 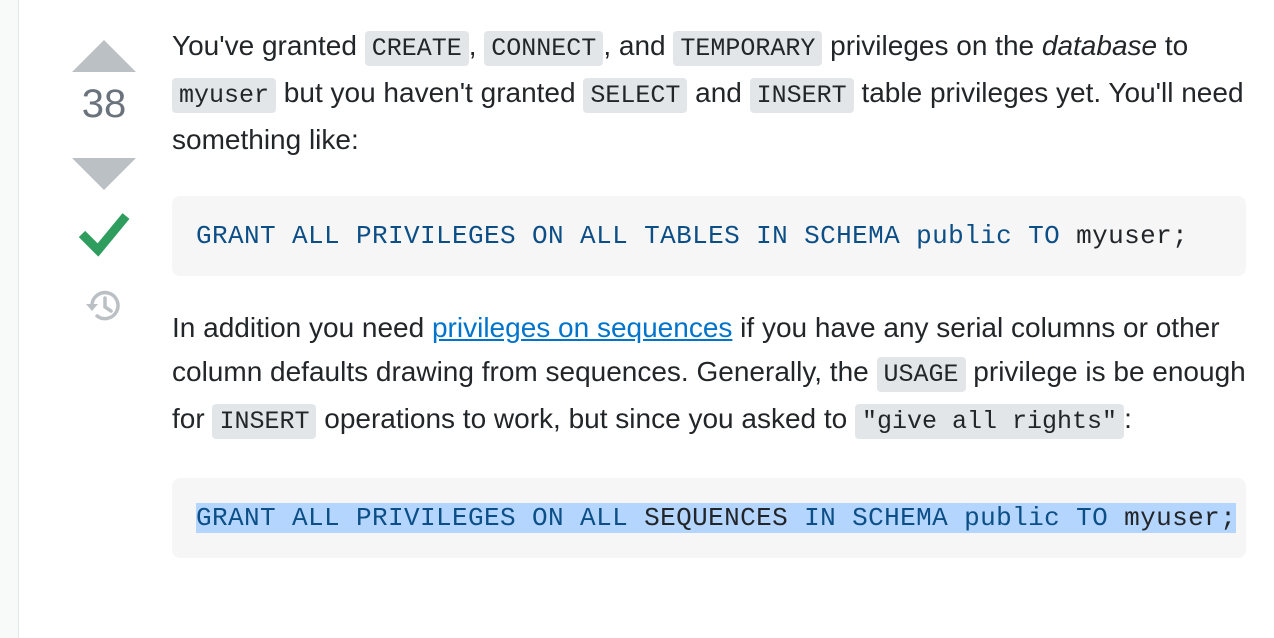 I want to click on text: privileges on the, so click(x=932, y=45).